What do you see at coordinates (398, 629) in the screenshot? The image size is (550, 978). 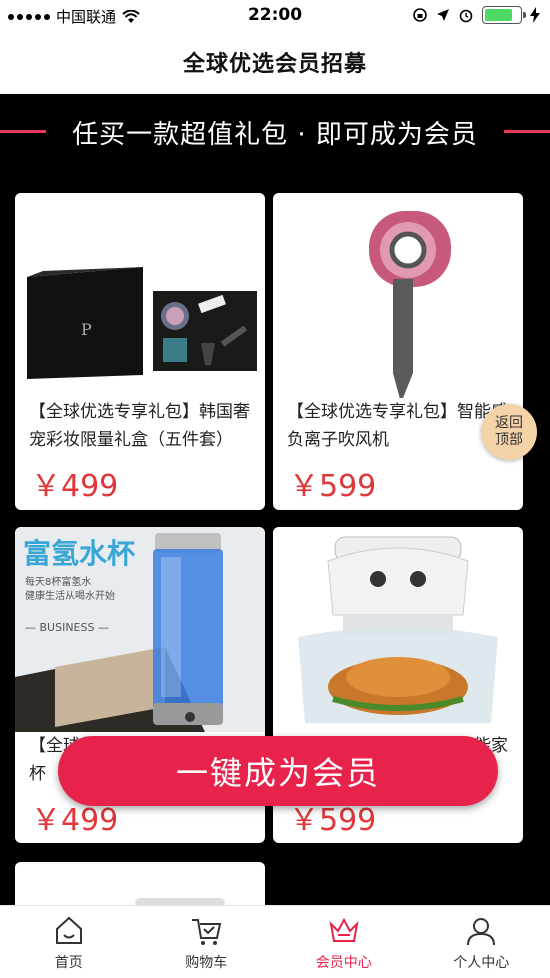 I see `product-image-air-fryer` at bounding box center [398, 629].